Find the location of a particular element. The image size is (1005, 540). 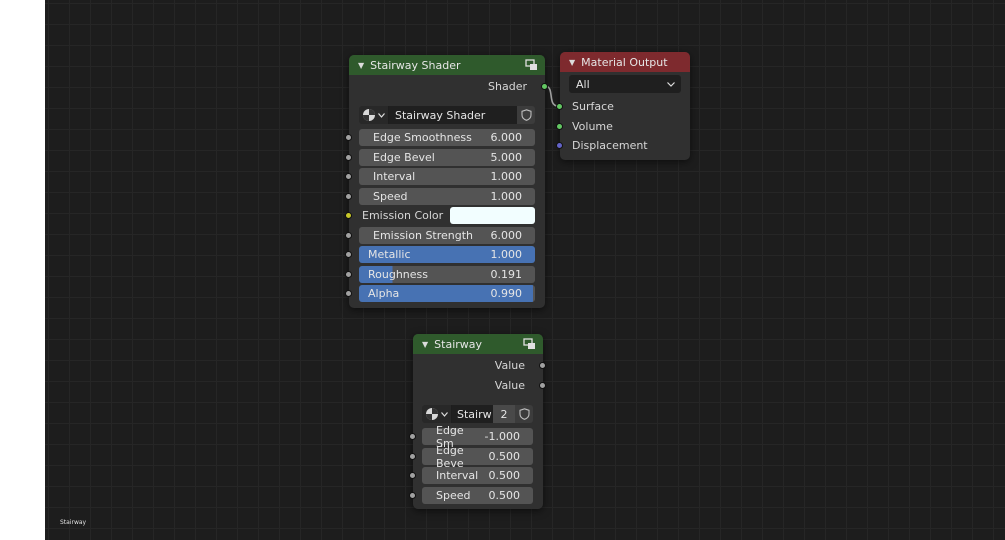

dropdown-value: All is located at coordinates (583, 84).